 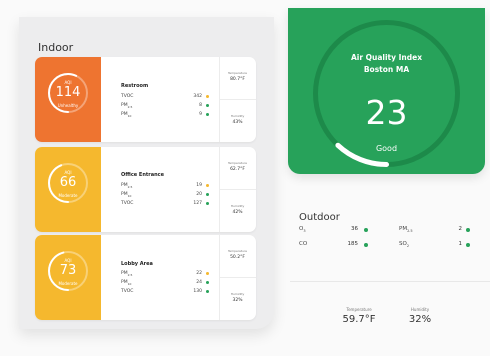 I want to click on outdoor-title: Outdoor, so click(x=319, y=217).